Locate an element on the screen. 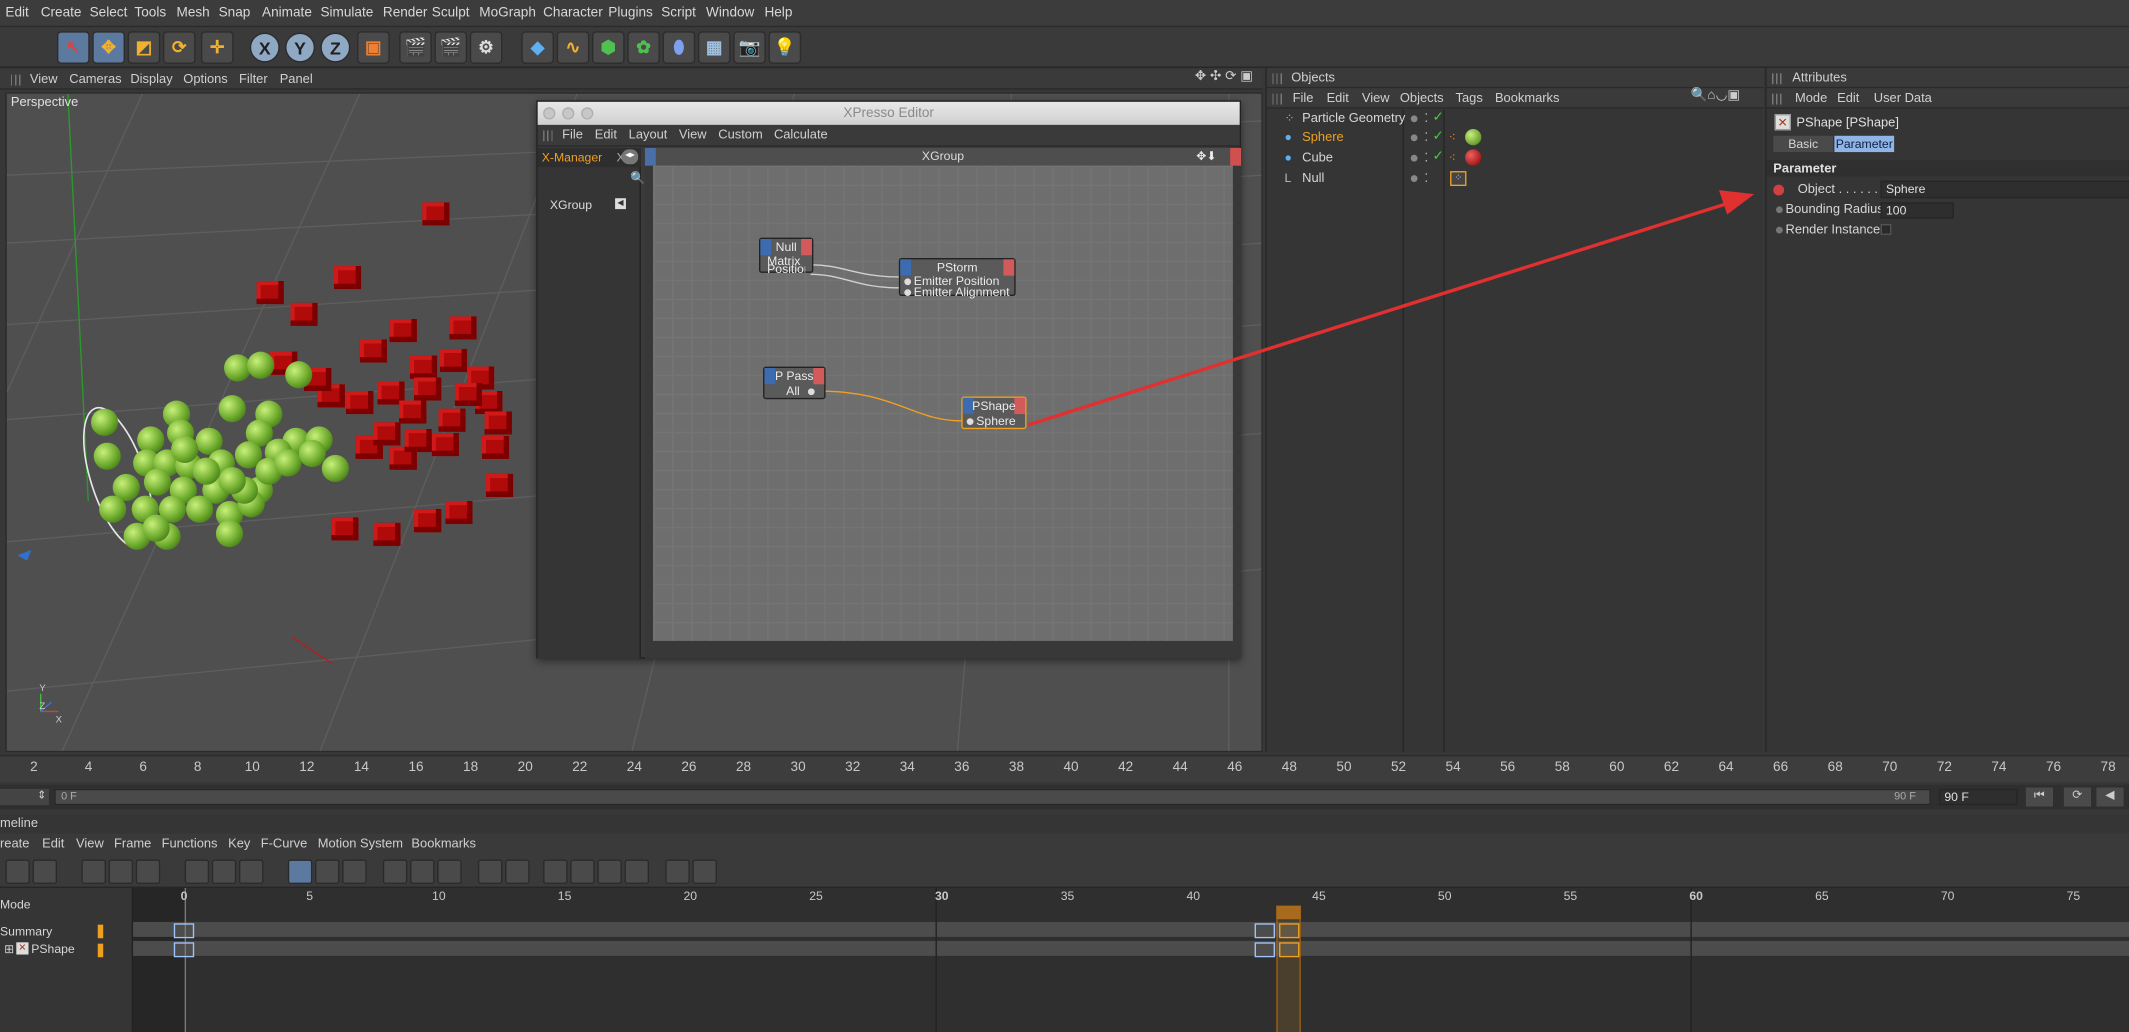 This screenshot has height=1032, width=2129. timeline-tick-label: 45 is located at coordinates (1319, 896).